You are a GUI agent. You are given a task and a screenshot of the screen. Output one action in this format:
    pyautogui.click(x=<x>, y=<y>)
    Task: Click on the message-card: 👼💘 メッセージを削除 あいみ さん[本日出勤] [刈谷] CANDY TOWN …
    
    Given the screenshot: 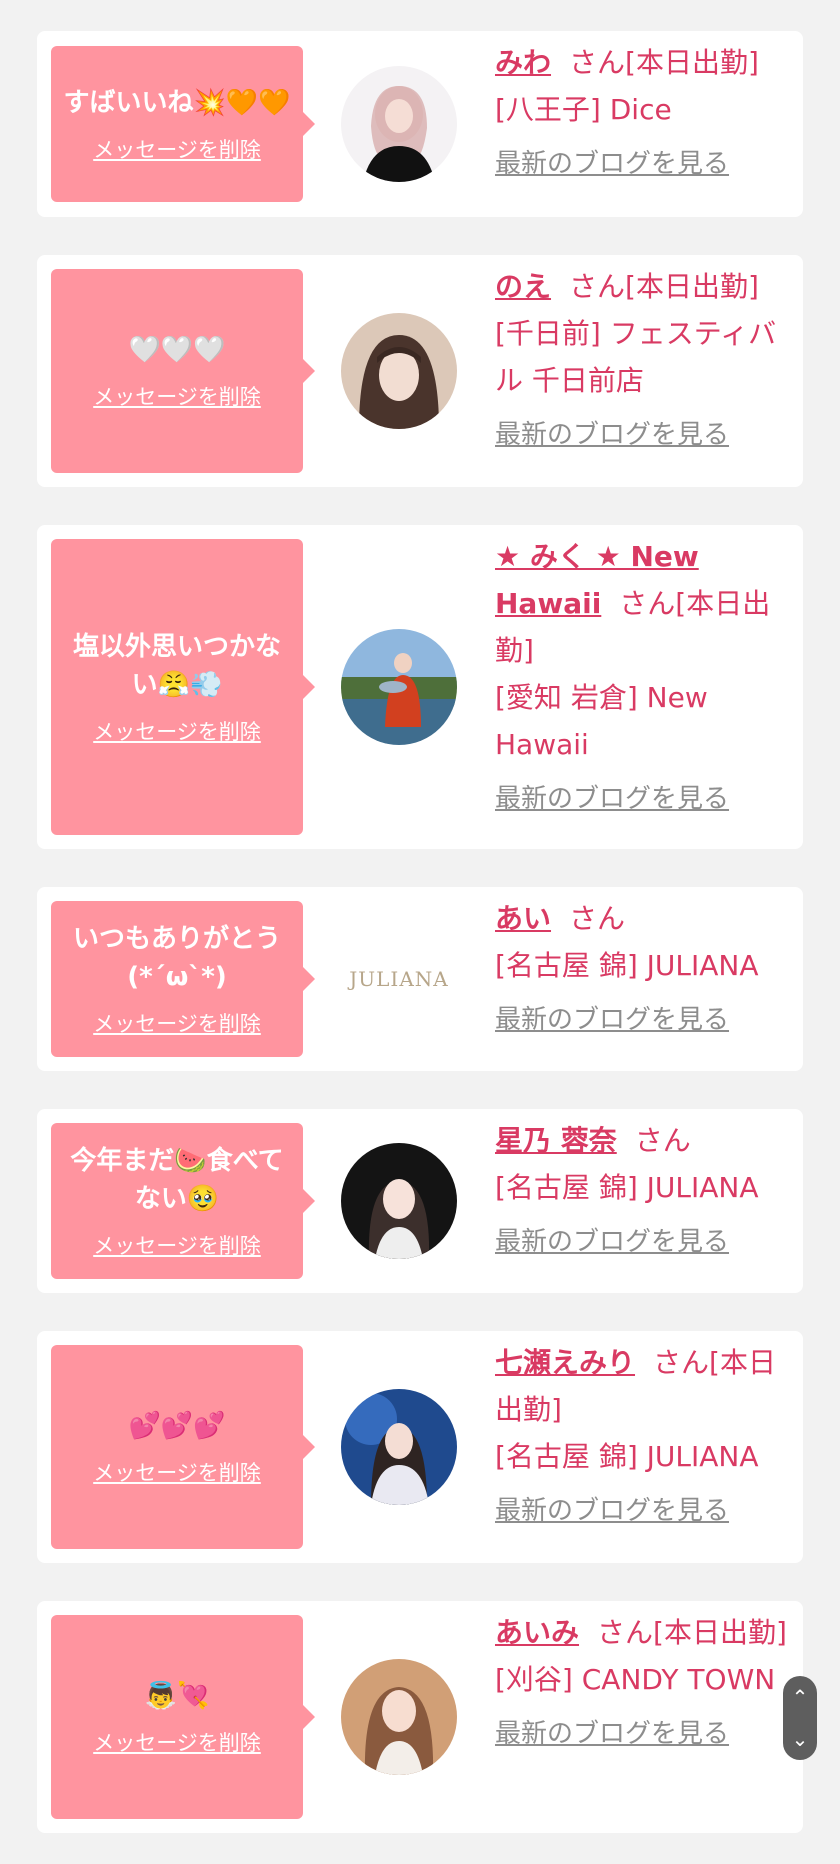 What is the action you would take?
    pyautogui.click(x=420, y=1717)
    